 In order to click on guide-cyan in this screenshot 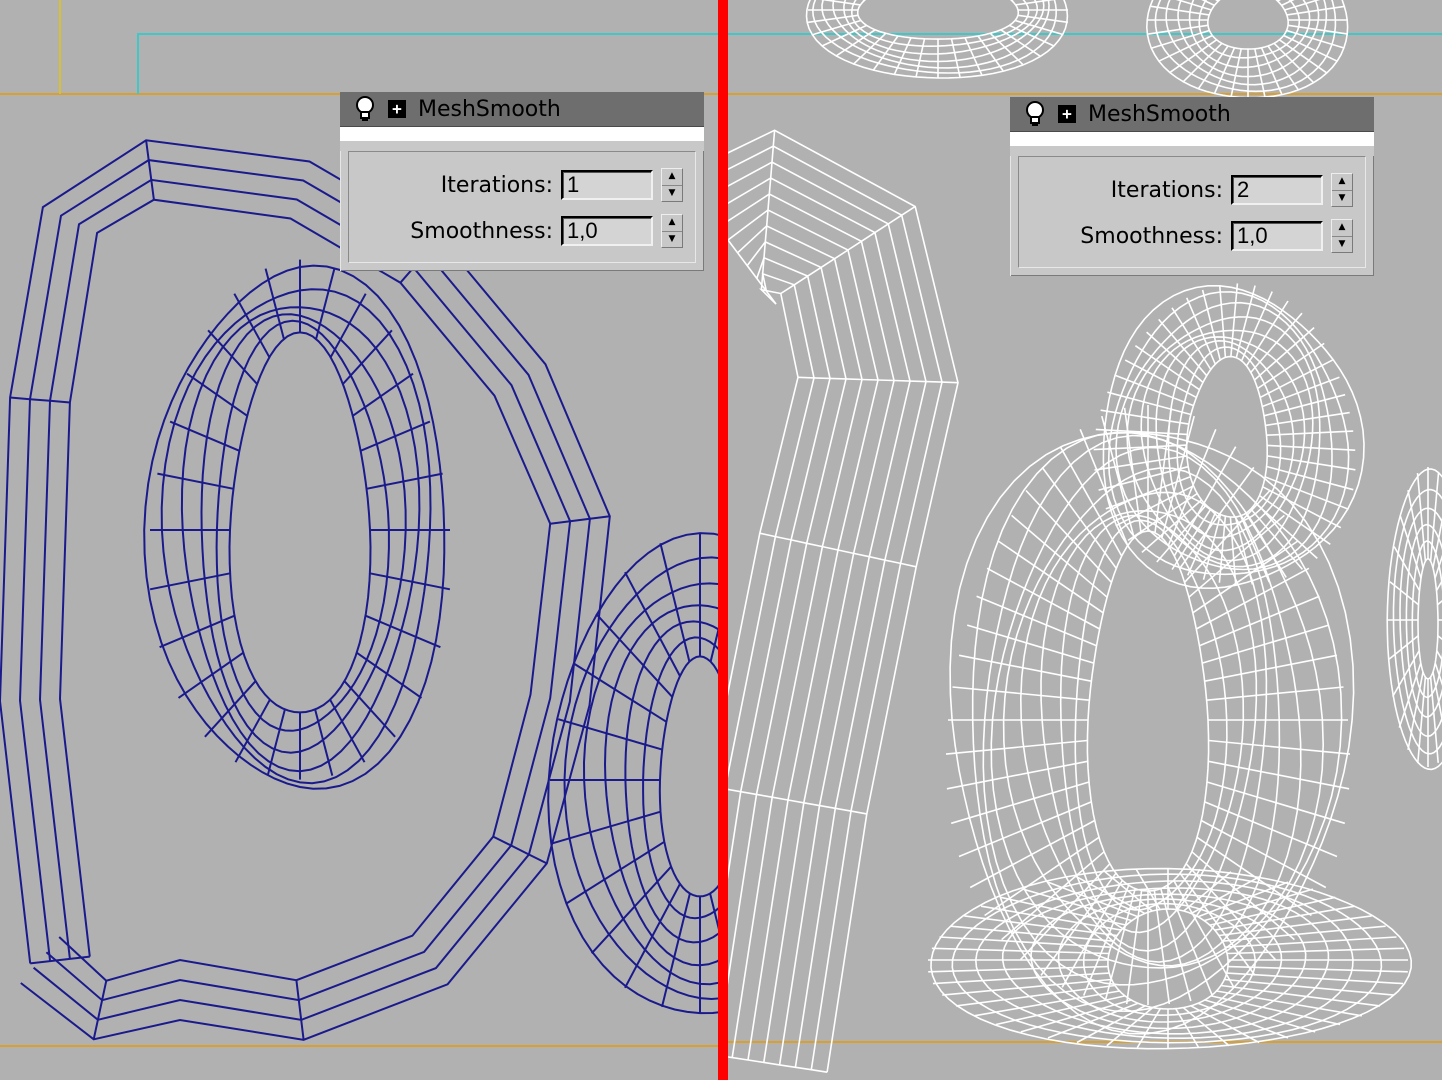, I will do `click(427, 63)`.